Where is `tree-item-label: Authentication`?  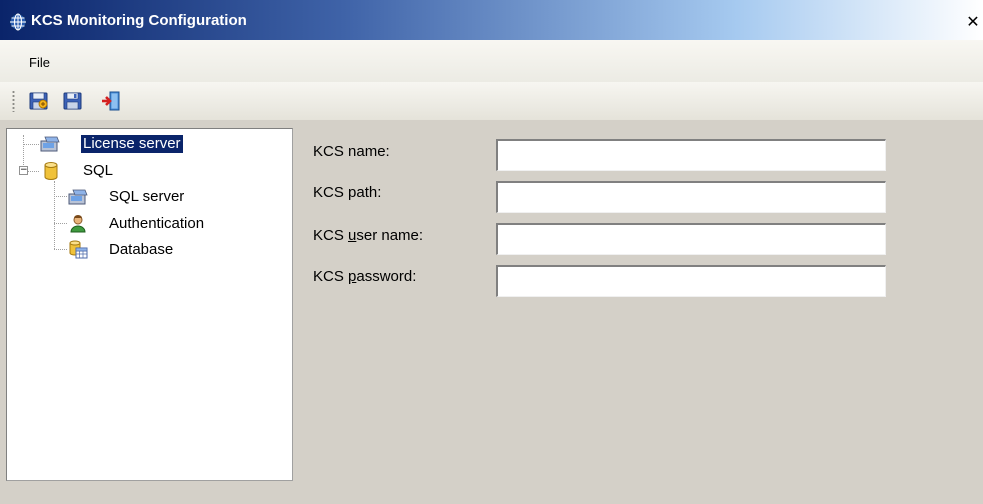
tree-item-label: Authentication is located at coordinates (157, 223).